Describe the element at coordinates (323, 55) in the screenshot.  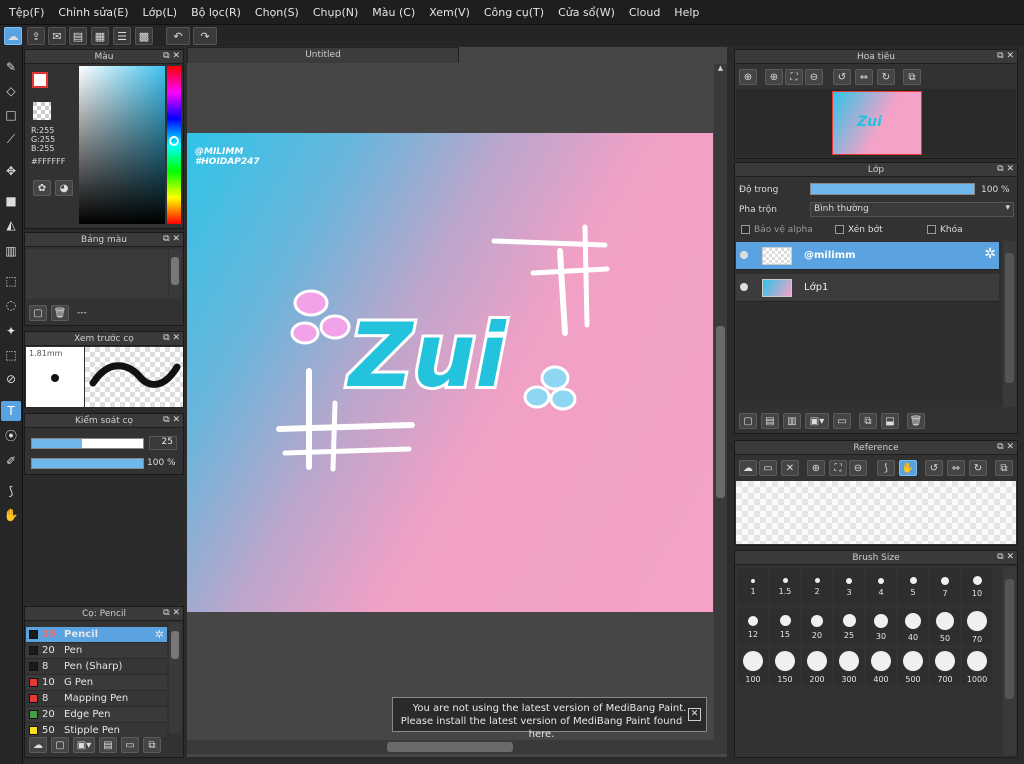
I see `document-tab: Untitled` at that location.